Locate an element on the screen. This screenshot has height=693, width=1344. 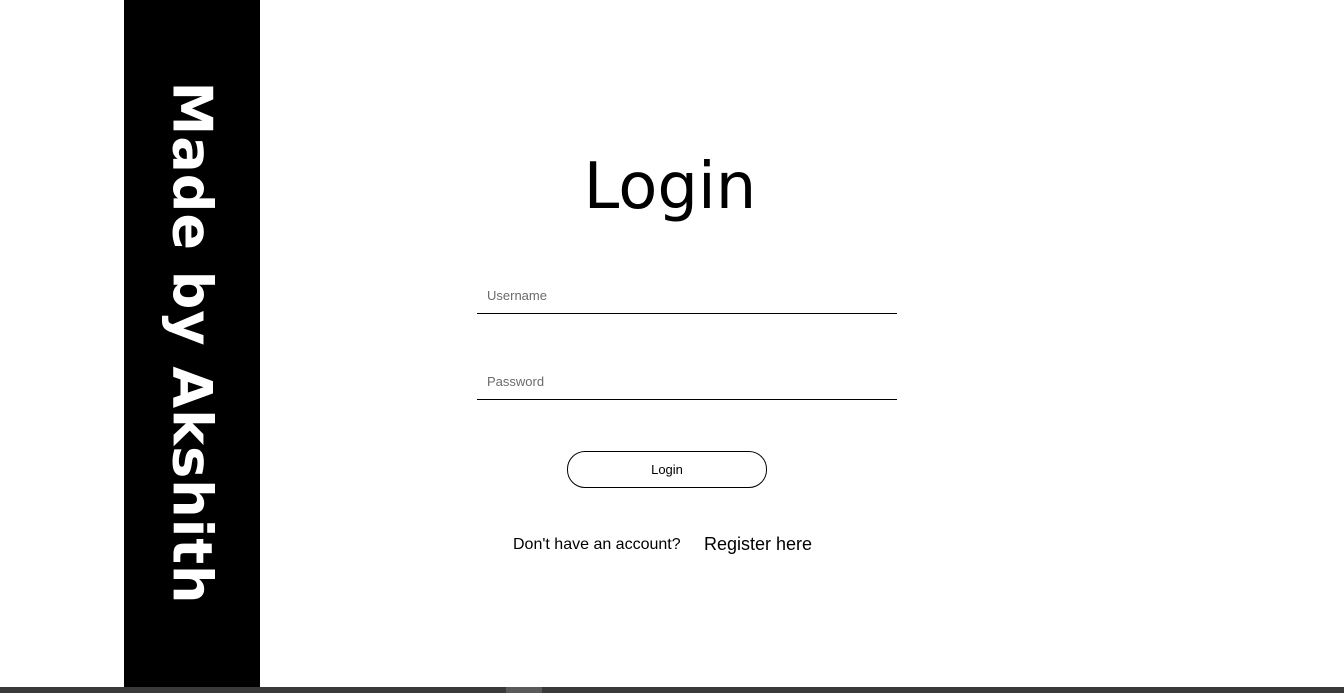
page-title: Login is located at coordinates (670, 187).